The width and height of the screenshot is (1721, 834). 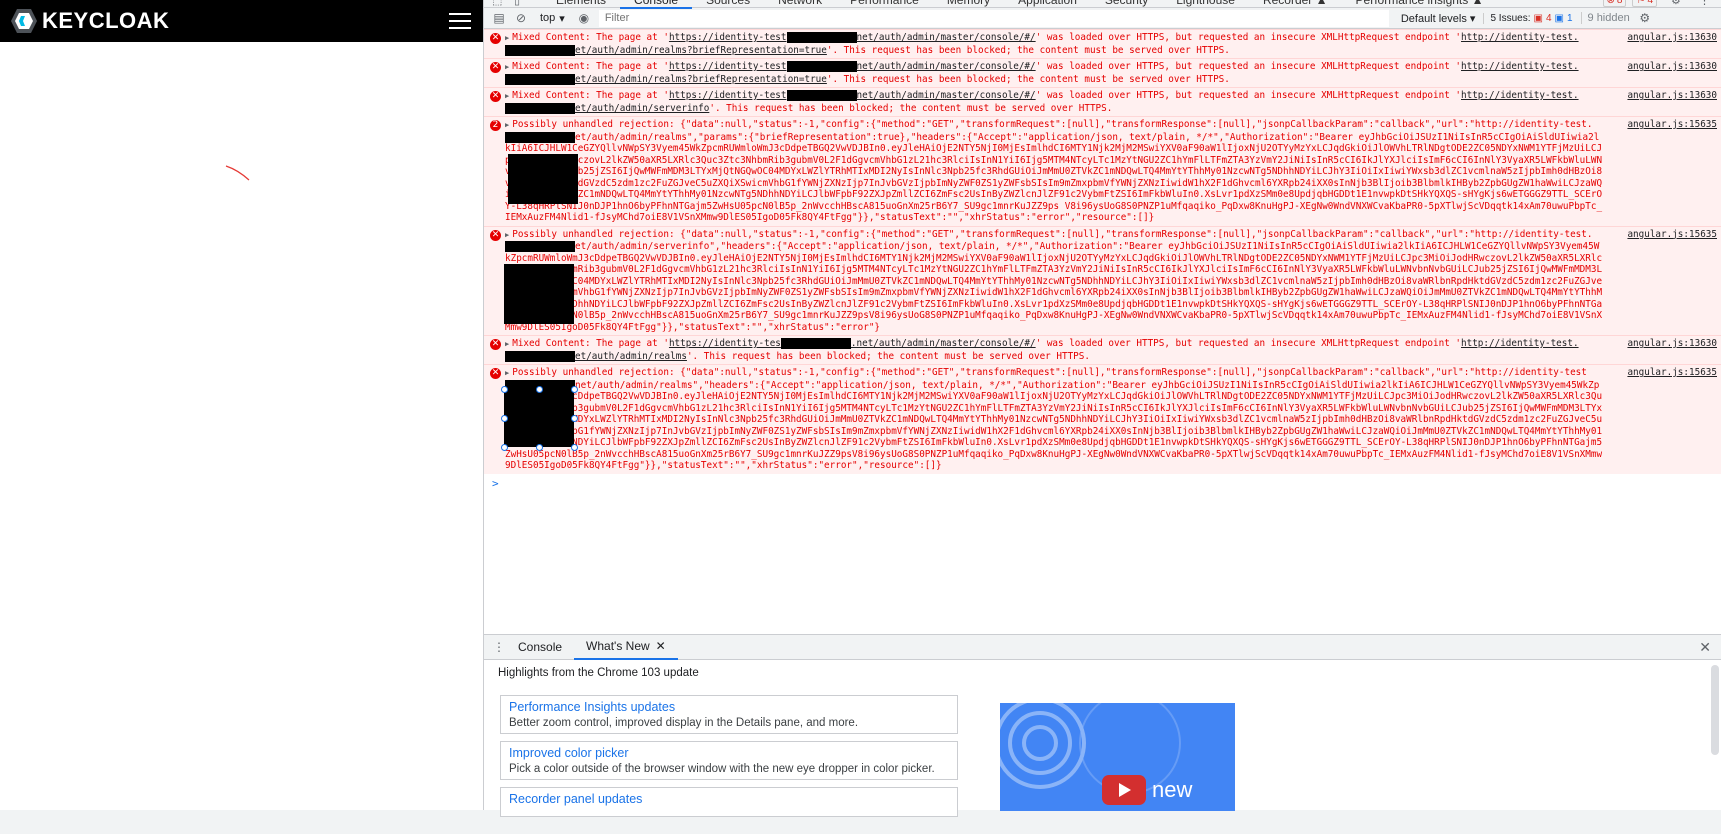 I want to click on devtools-tab-recorder: Recorder ▲, so click(x=1295, y=4).